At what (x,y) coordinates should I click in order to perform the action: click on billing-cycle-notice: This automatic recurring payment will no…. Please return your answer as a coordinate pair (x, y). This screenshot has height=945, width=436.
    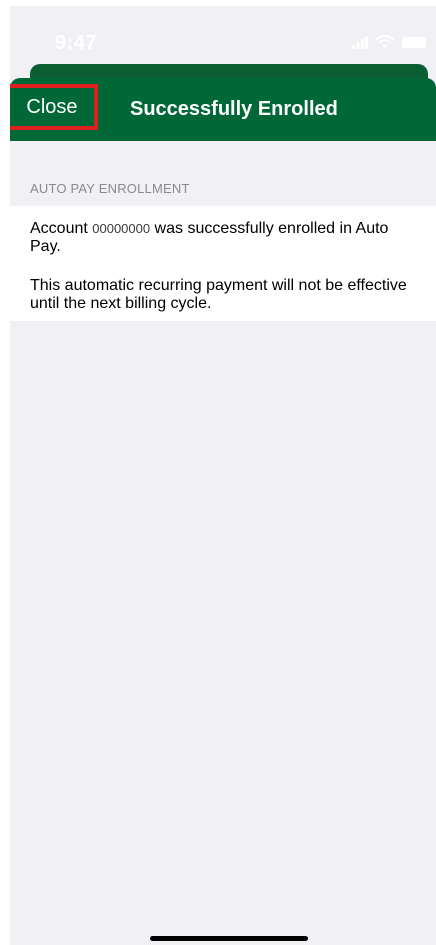
    Looking at the image, I should click on (218, 294).